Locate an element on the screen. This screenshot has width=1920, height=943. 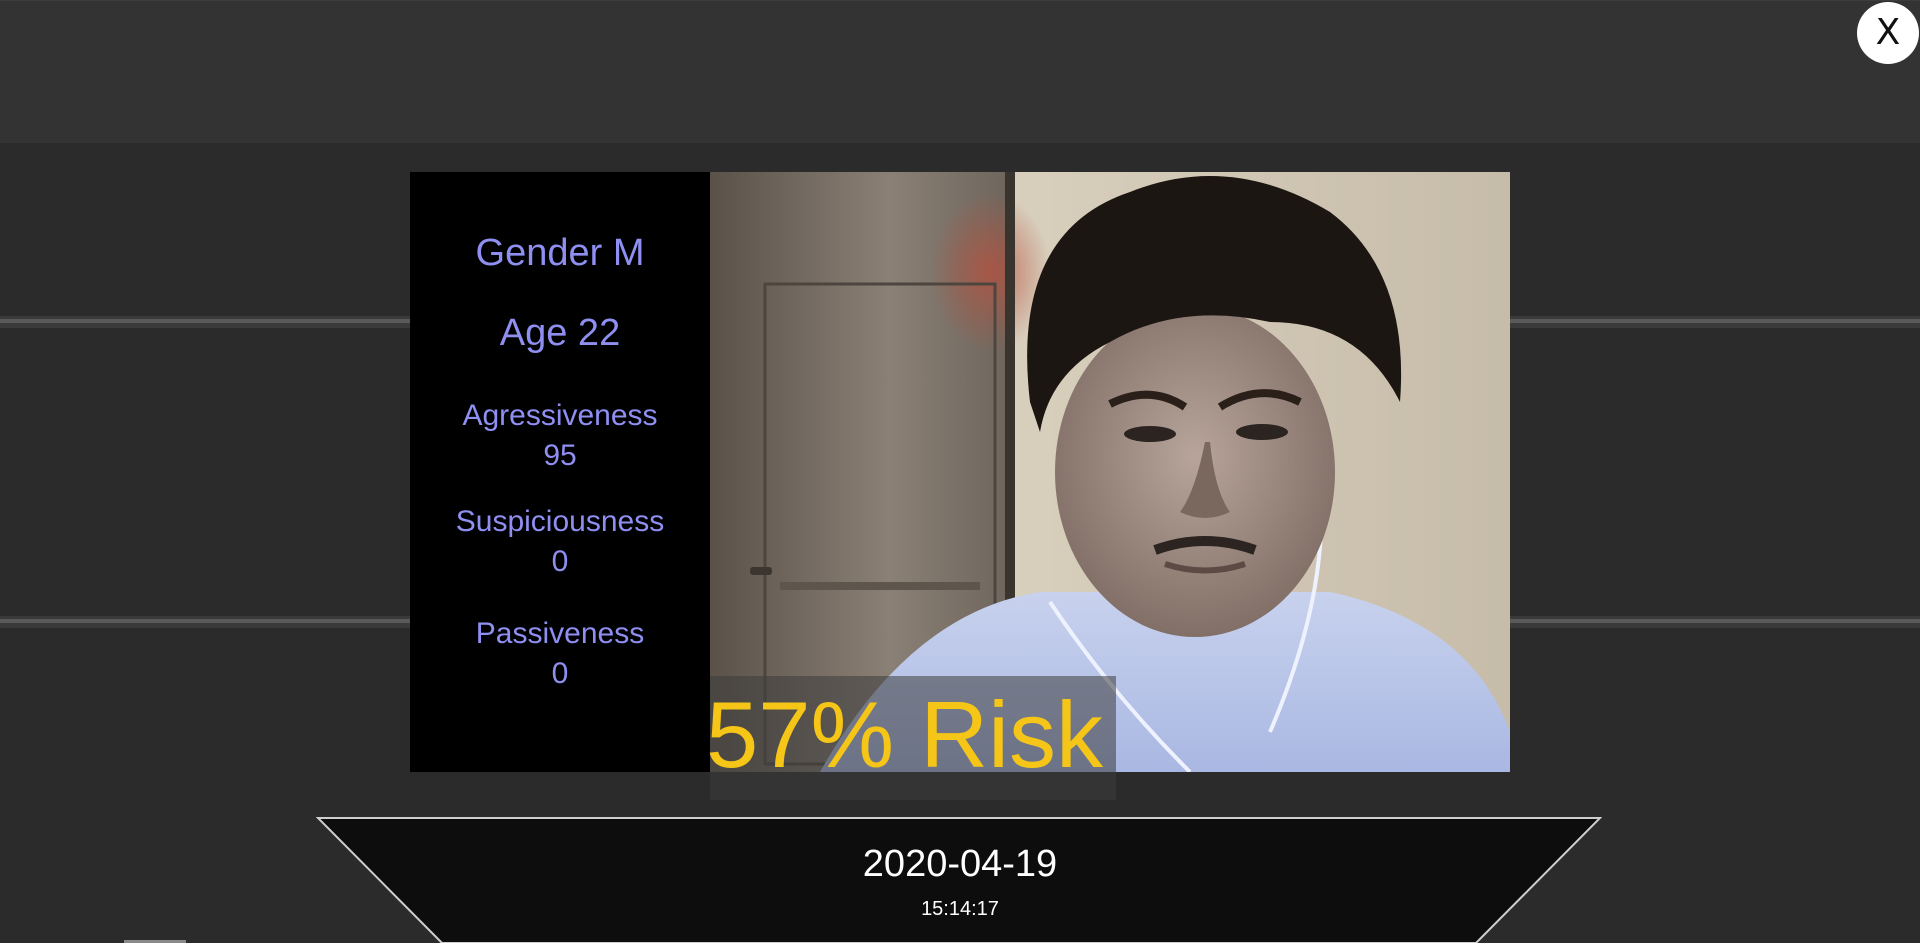
metric-label: Suspiciousness is located at coordinates (560, 521).